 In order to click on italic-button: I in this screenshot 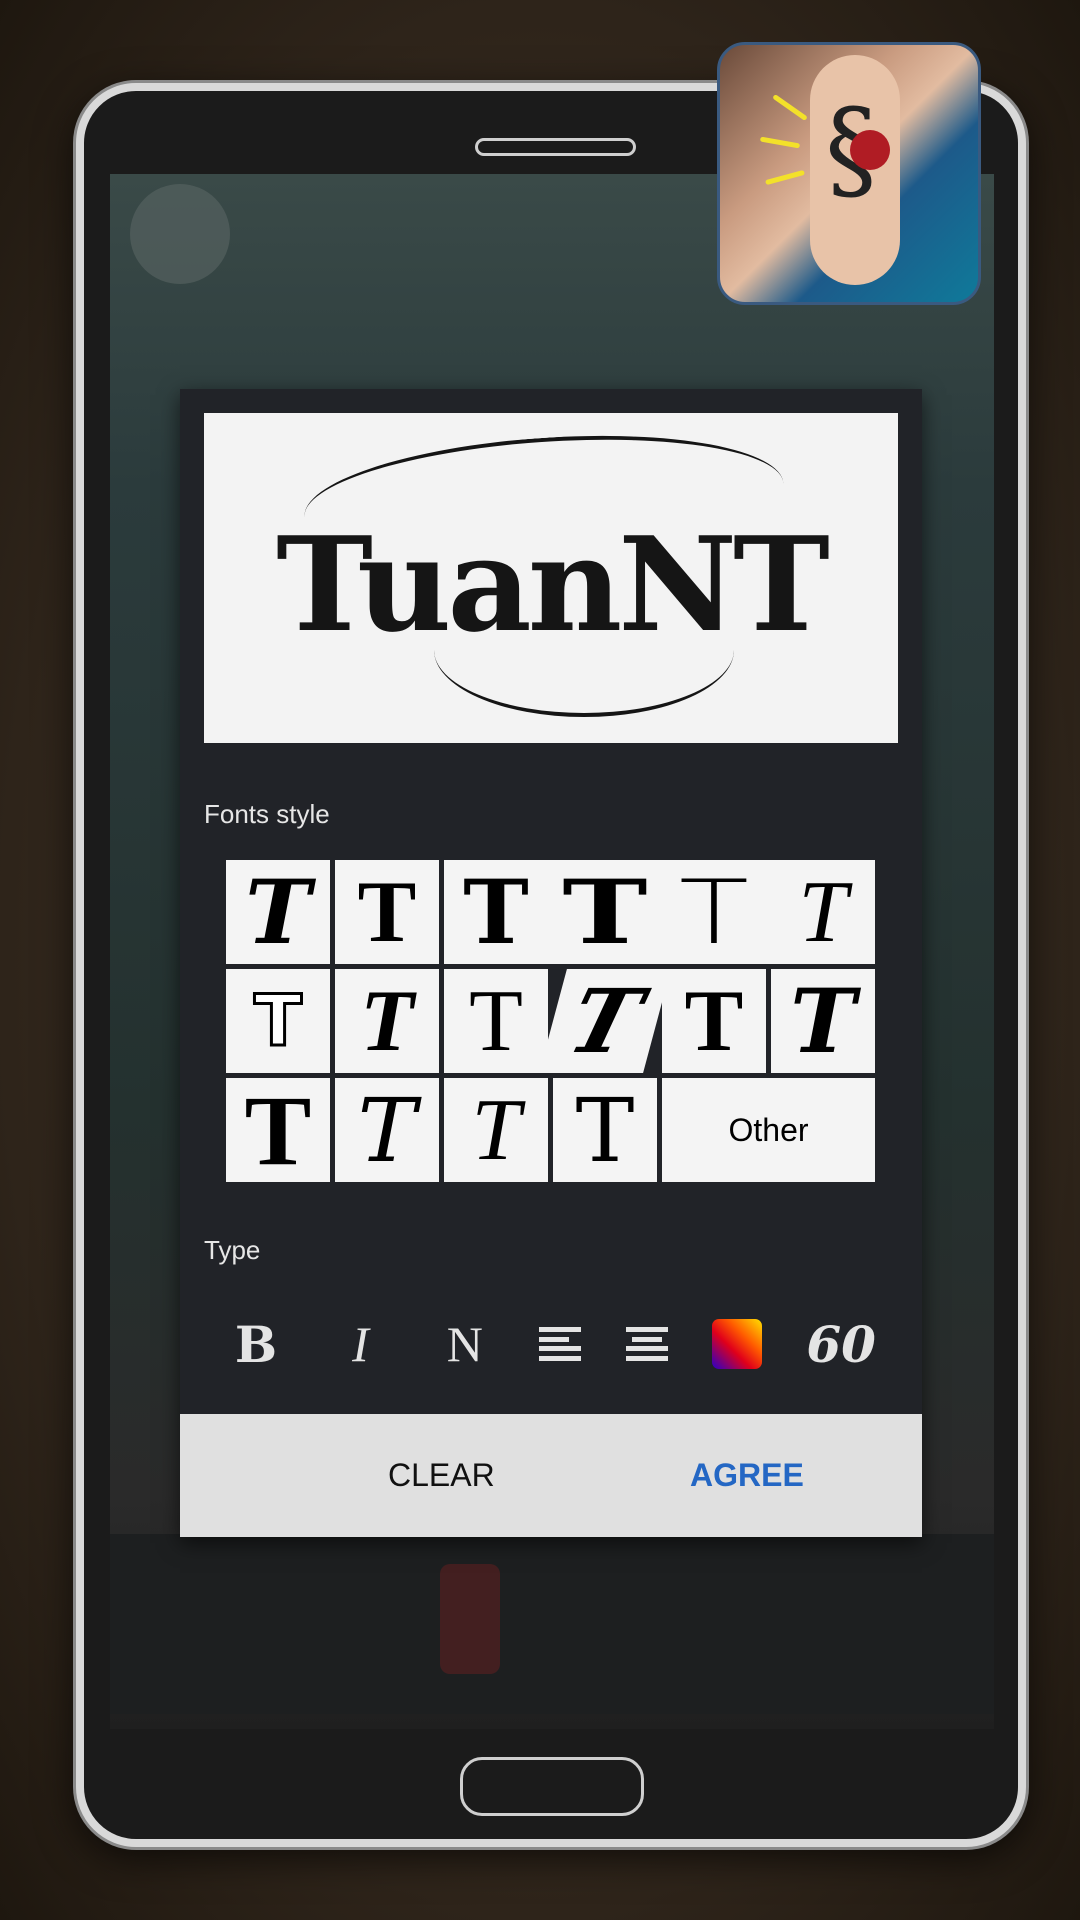, I will do `click(360, 1344)`.